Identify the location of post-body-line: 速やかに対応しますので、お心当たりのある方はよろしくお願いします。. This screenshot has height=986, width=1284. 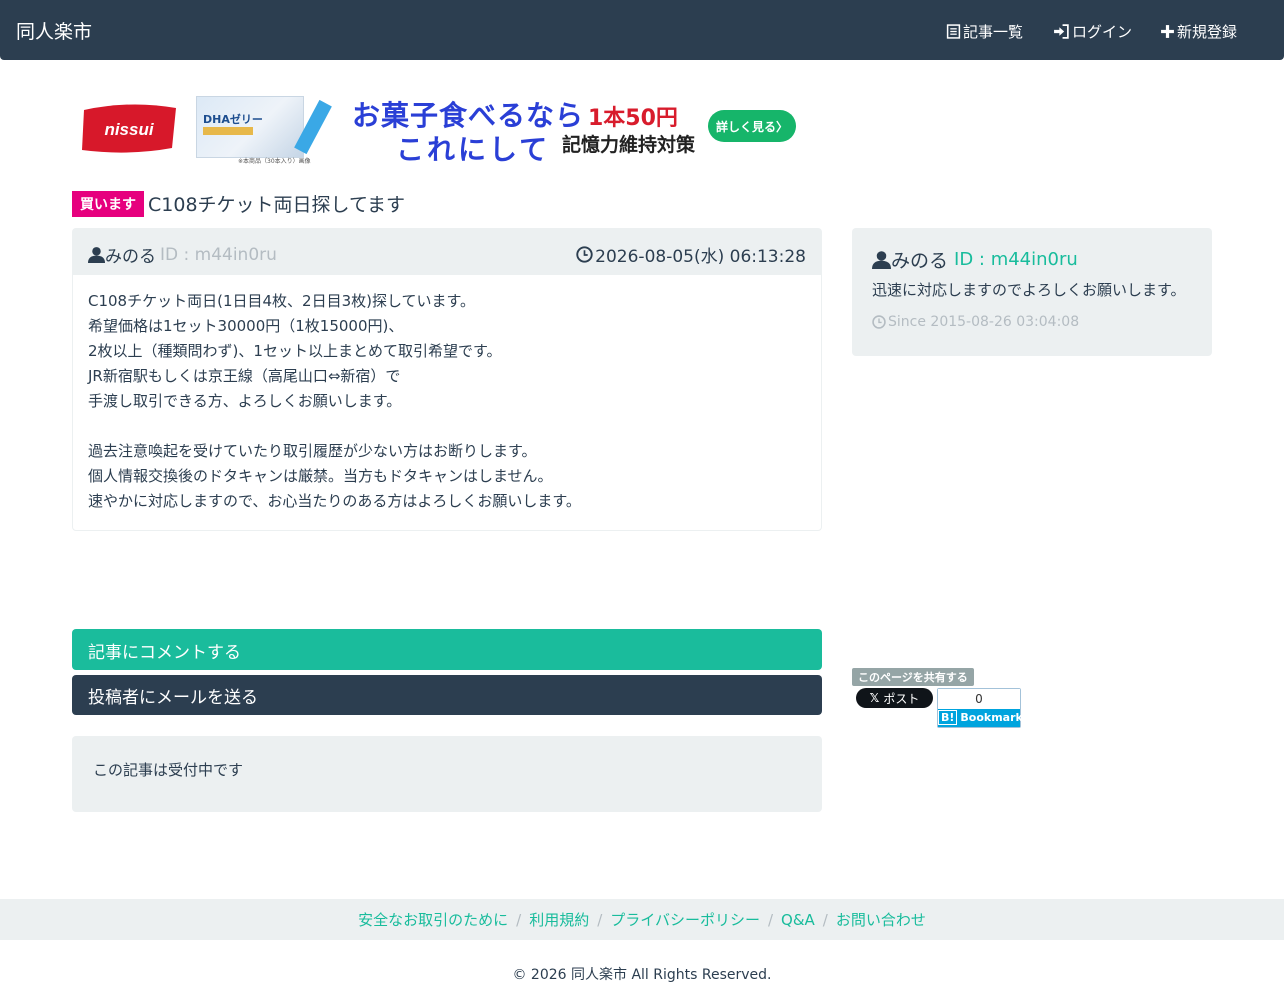
(334, 501).